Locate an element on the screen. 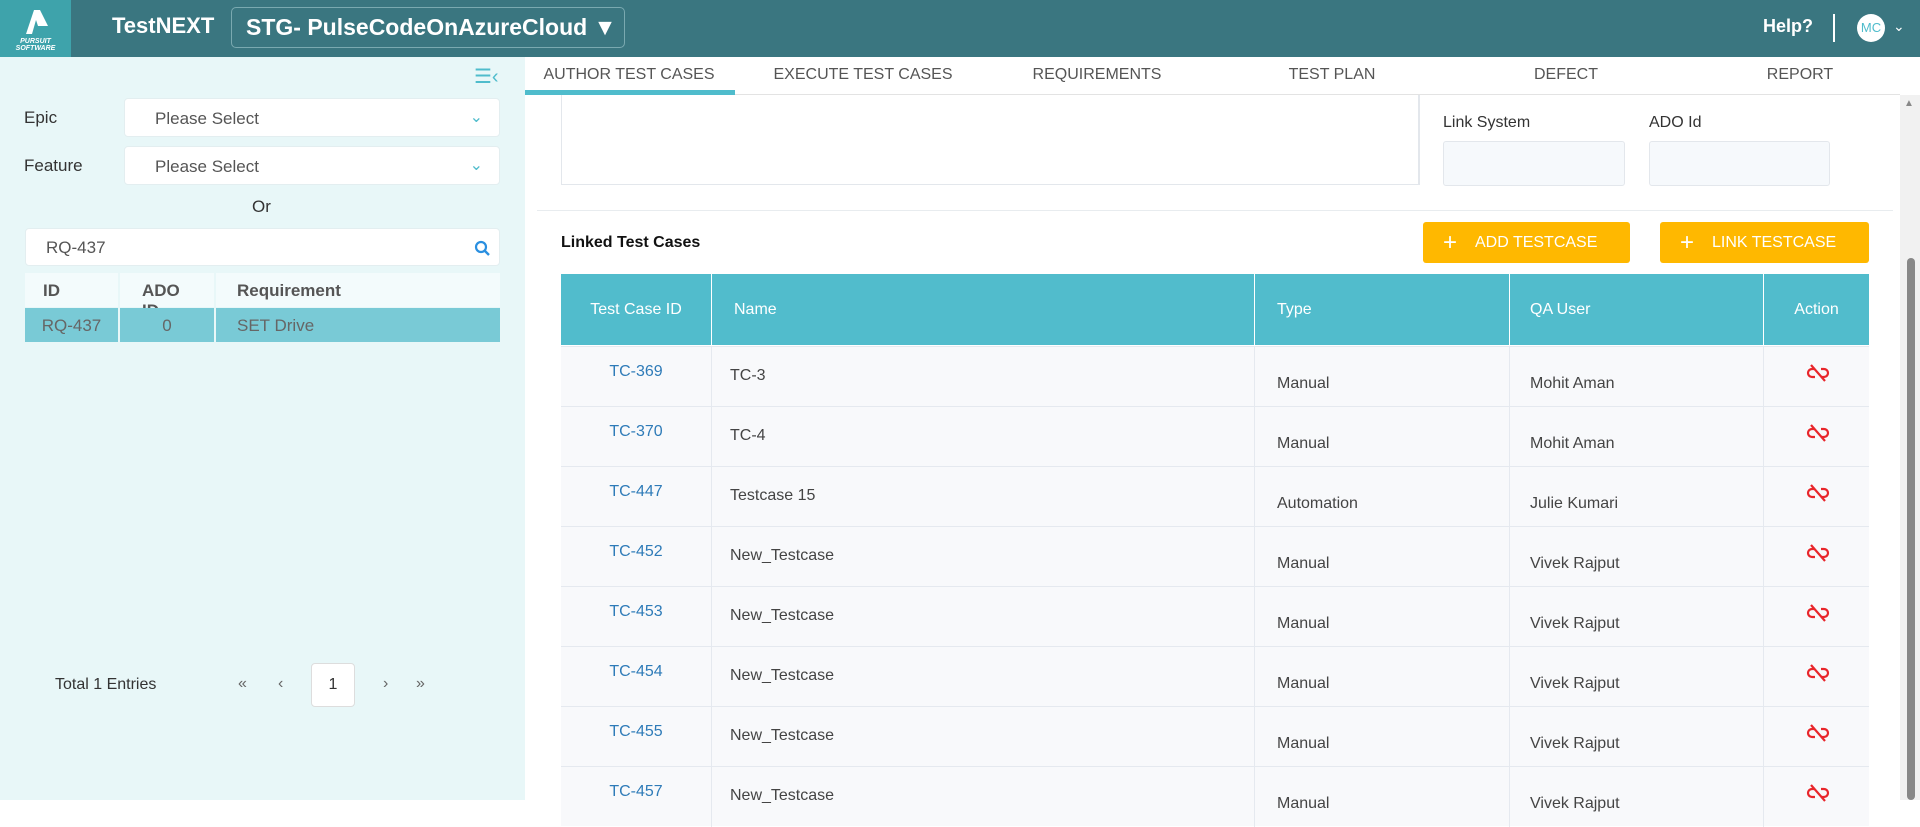 This screenshot has width=1920, height=827. test-case-name: TC-4 is located at coordinates (983, 437).